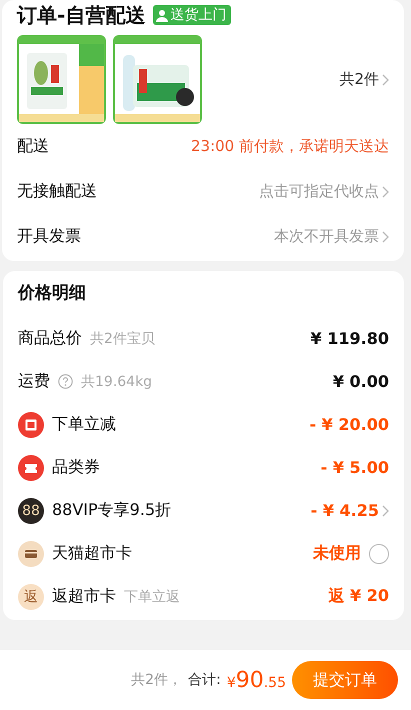 The image size is (411, 710). What do you see at coordinates (354, 467) in the screenshot?
I see `price-value: - ¥ 5.00` at bounding box center [354, 467].